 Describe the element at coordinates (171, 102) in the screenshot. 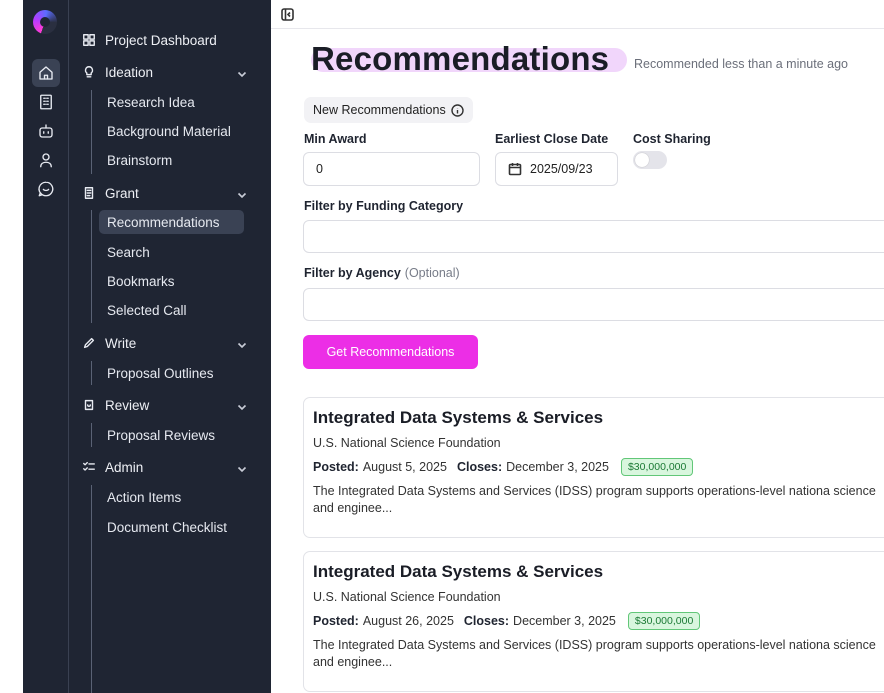

I see `sidebar-item-research-idea: Research Idea` at that location.